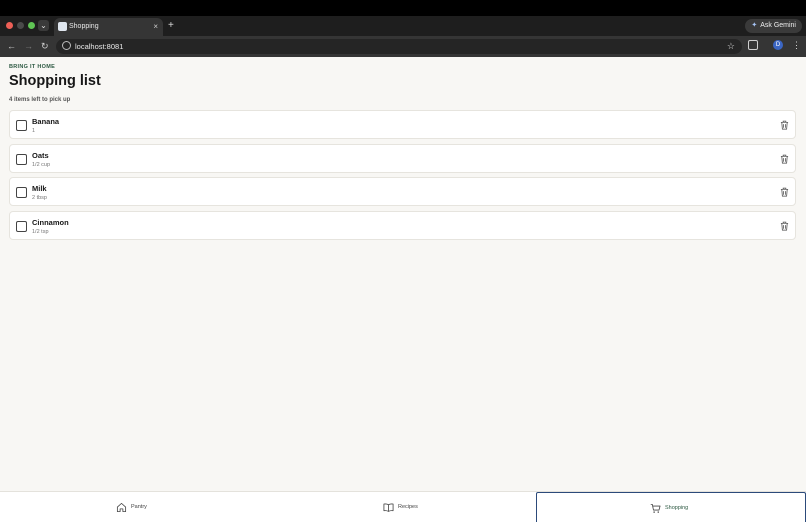 The image size is (806, 522). I want to click on eyebrow-label: BRING IT HOME, so click(32, 67).